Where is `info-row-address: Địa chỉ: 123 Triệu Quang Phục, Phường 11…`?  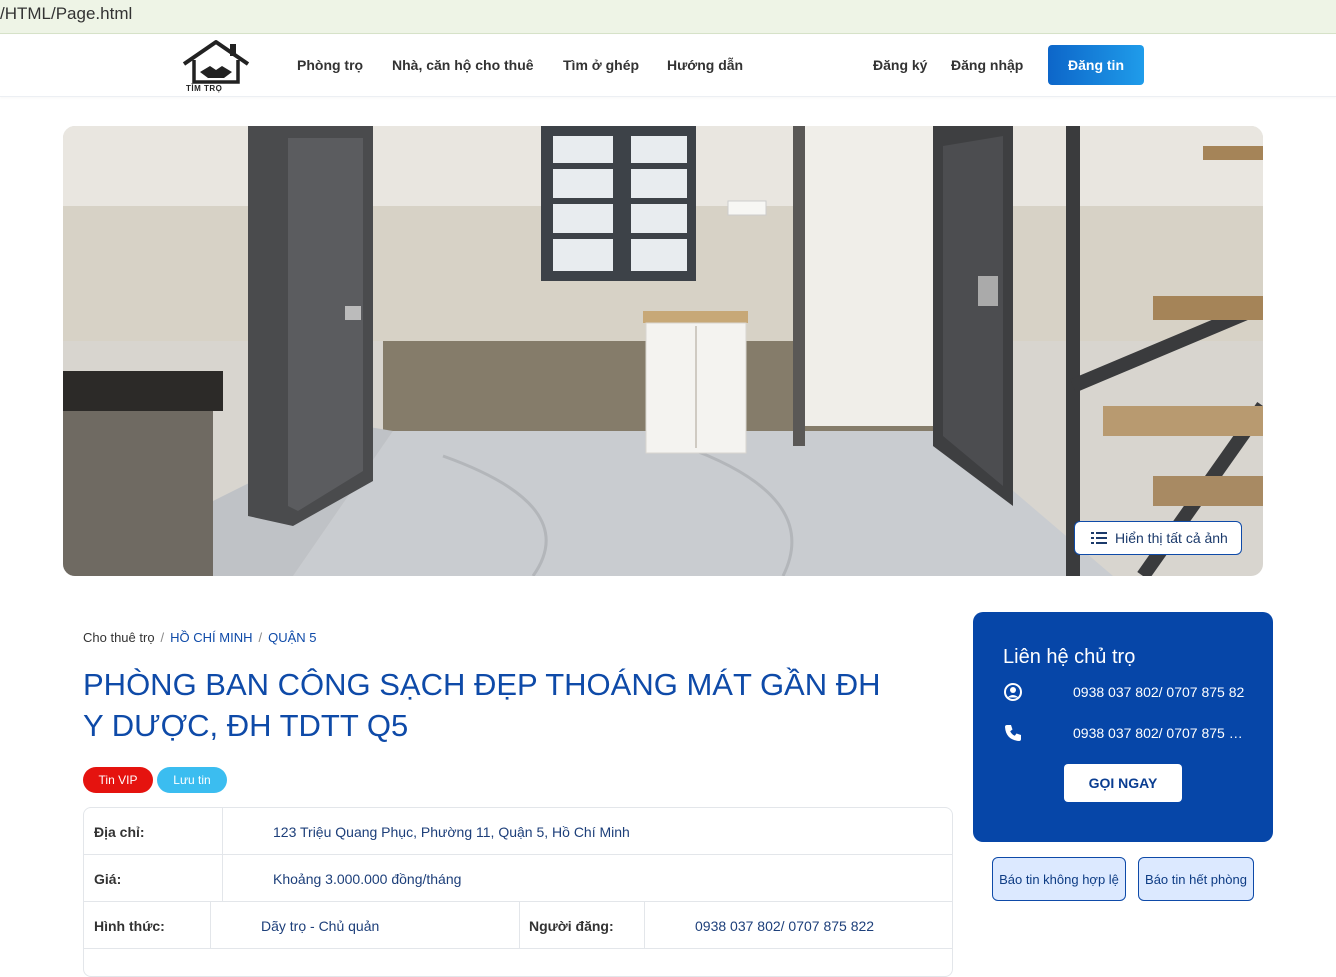 info-row-address: Địa chỉ: 123 Triệu Quang Phục, Phường 11… is located at coordinates (518, 831).